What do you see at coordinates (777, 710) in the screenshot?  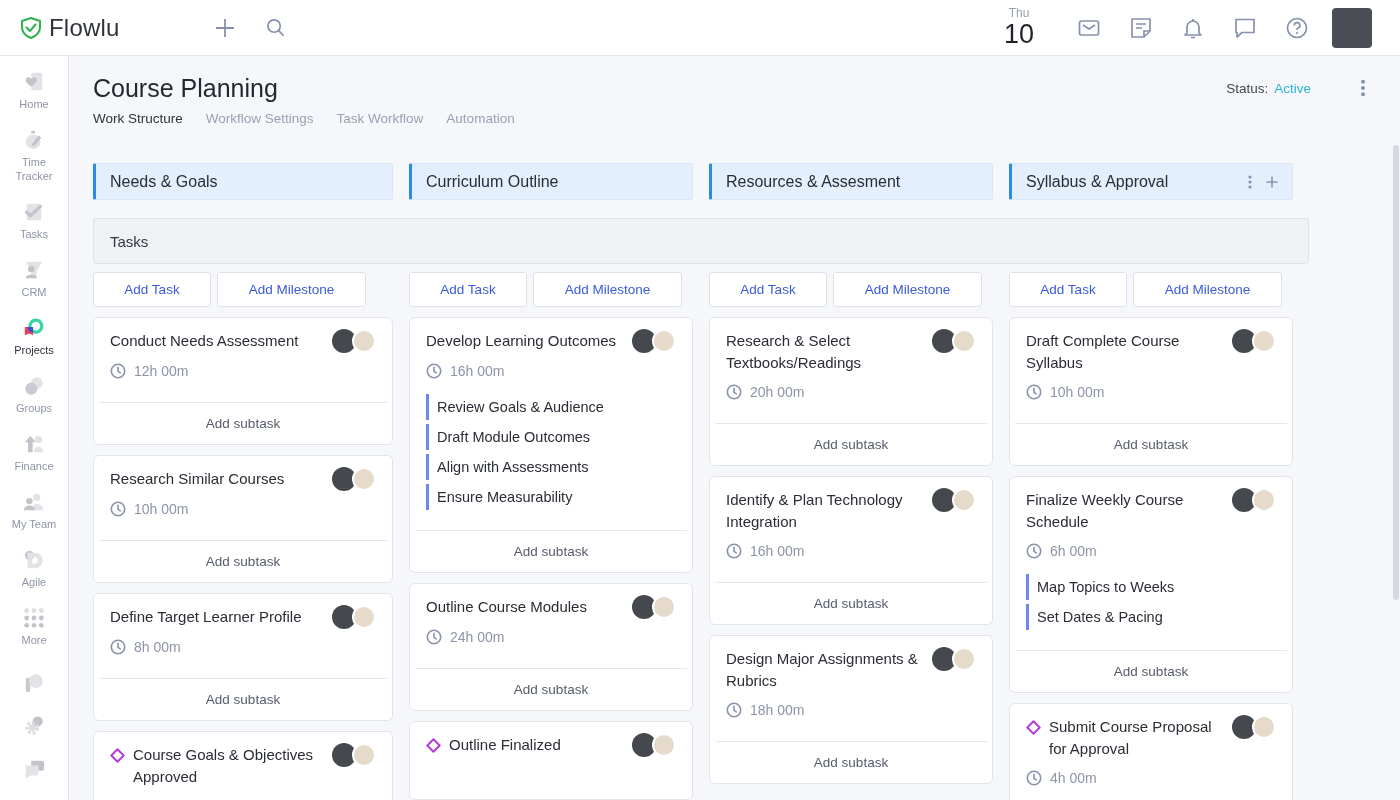 I see `time-estimate: 18h 00m` at bounding box center [777, 710].